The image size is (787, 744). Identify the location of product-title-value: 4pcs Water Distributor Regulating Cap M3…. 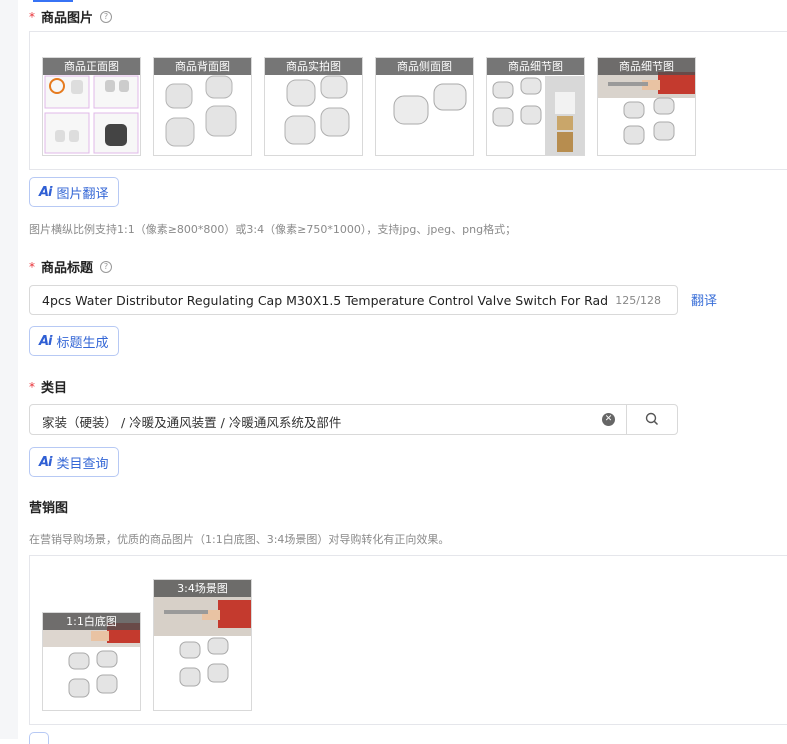
(325, 300).